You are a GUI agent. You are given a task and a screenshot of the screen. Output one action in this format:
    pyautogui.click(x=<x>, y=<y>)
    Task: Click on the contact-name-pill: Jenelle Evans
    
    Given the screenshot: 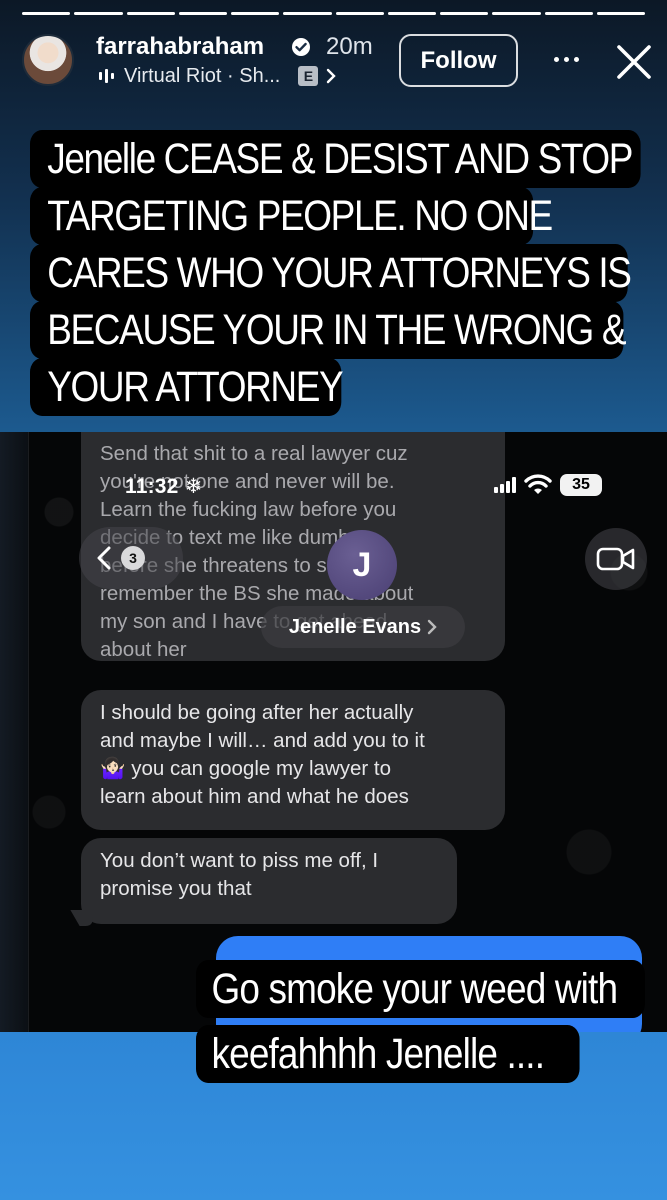 What is the action you would take?
    pyautogui.click(x=363, y=627)
    